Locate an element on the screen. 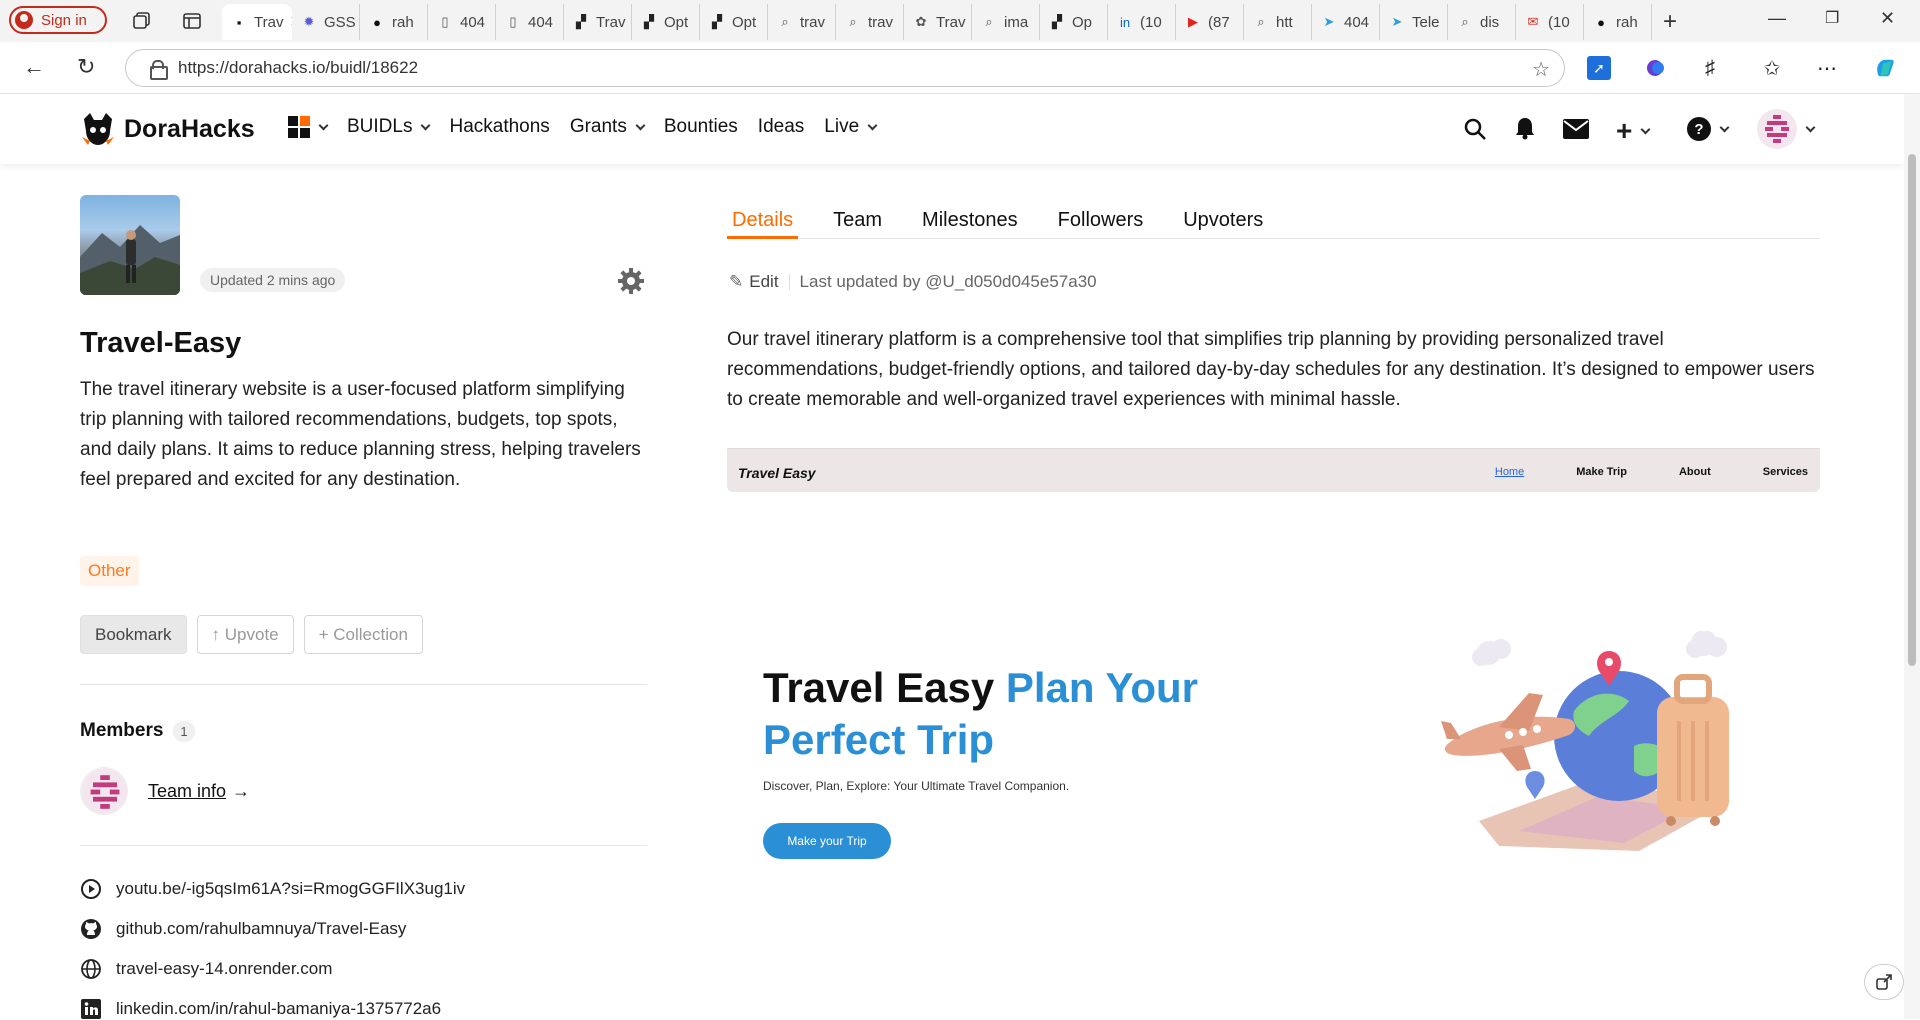 Image resolution: width=1920 pixels, height=1020 pixels. linkedin-link: linkedin.com/in/rahul-bamaniya-1375772a6 is located at coordinates (260, 1009).